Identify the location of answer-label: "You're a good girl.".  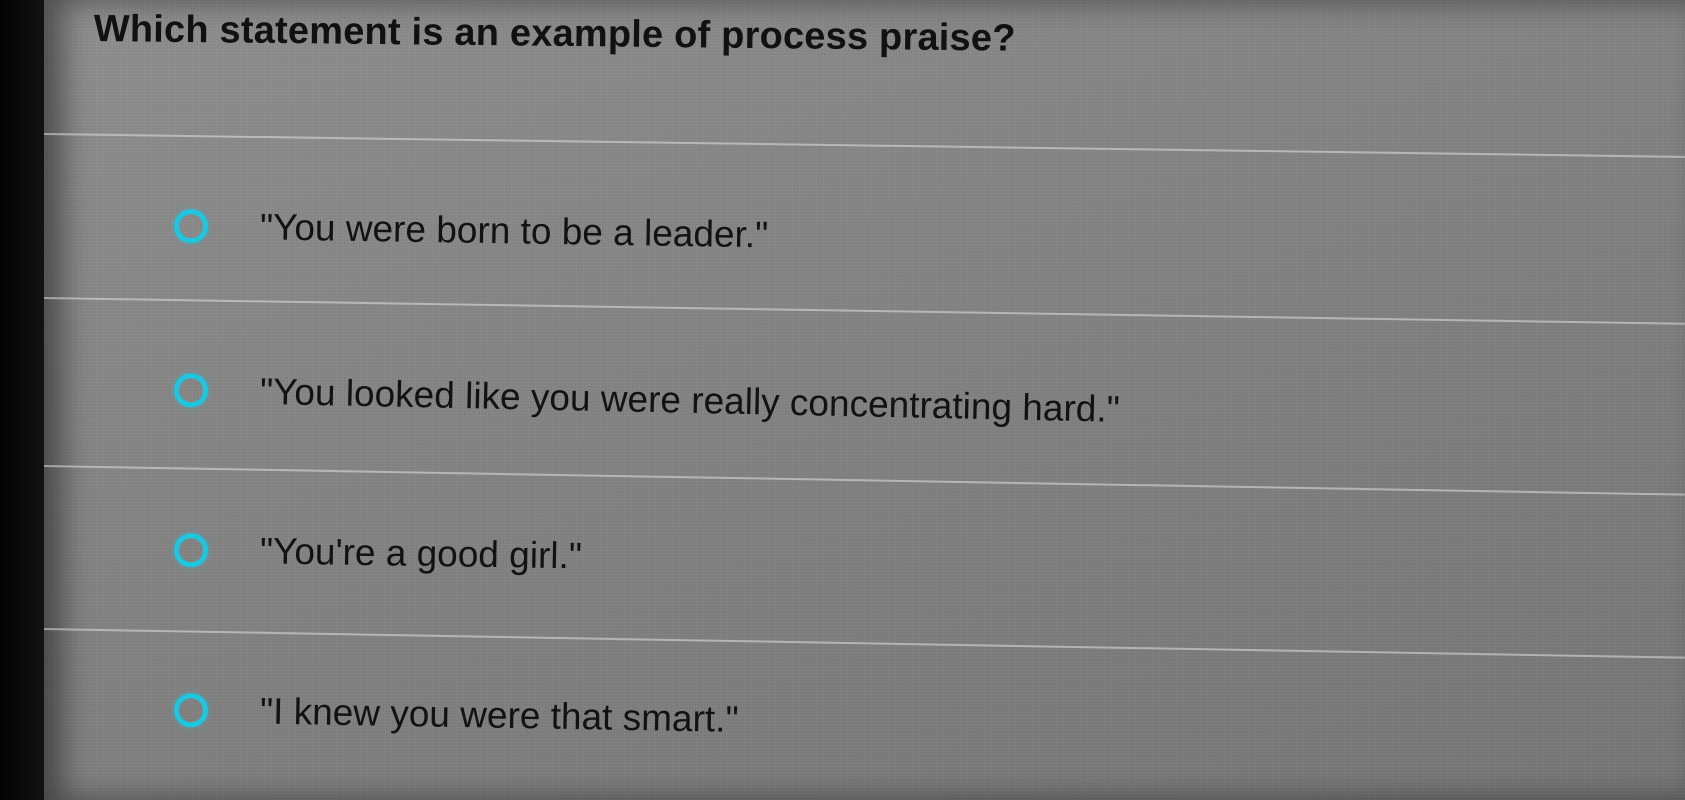
(421, 553).